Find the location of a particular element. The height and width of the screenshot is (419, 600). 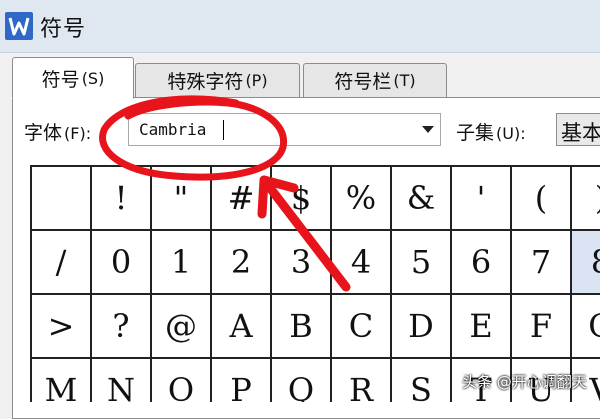

subset-select: 基本 is located at coordinates (578, 129).